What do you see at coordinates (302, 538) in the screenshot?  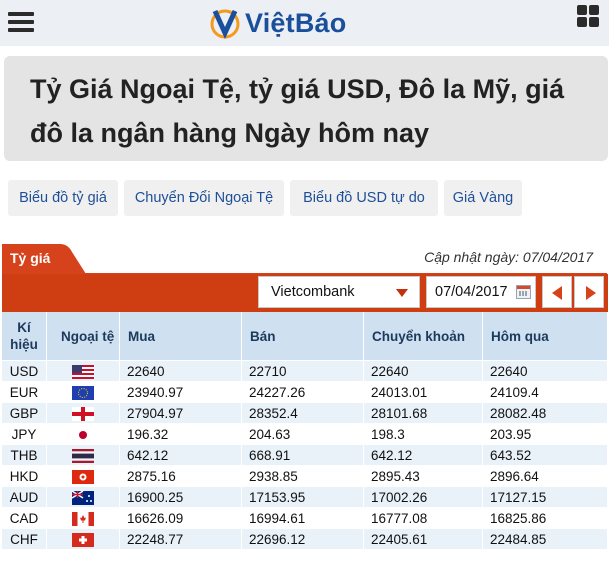 I see `row-sell: 22696.12` at bounding box center [302, 538].